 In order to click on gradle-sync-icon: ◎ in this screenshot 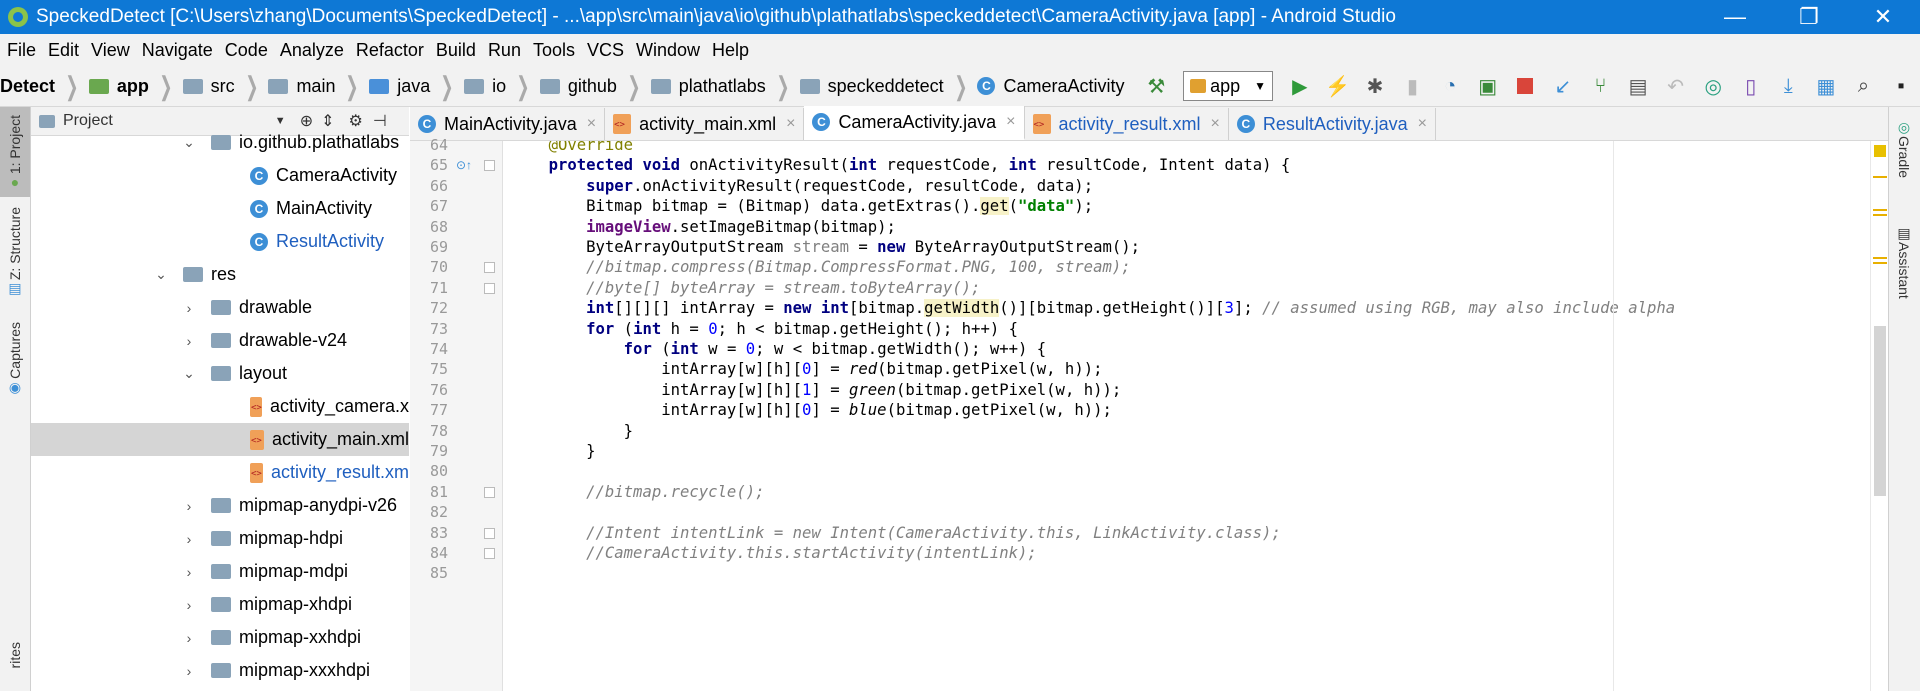, I will do `click(1713, 86)`.